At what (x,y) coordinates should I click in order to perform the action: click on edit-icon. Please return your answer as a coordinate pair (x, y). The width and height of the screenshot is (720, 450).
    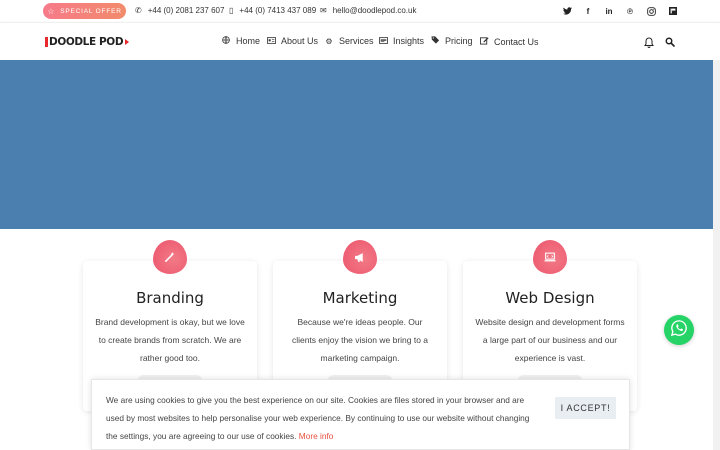
    Looking at the image, I should click on (484, 41).